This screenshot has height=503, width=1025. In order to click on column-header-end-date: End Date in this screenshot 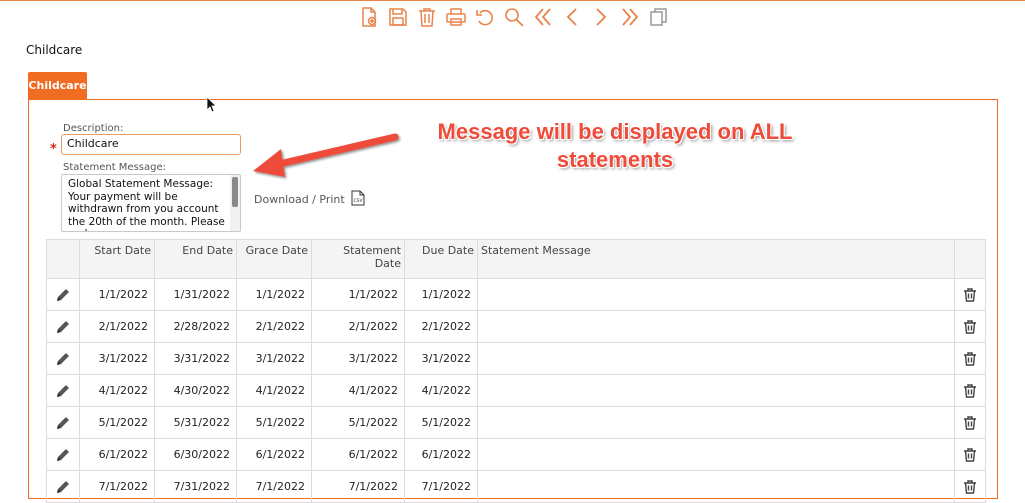, I will do `click(195, 259)`.